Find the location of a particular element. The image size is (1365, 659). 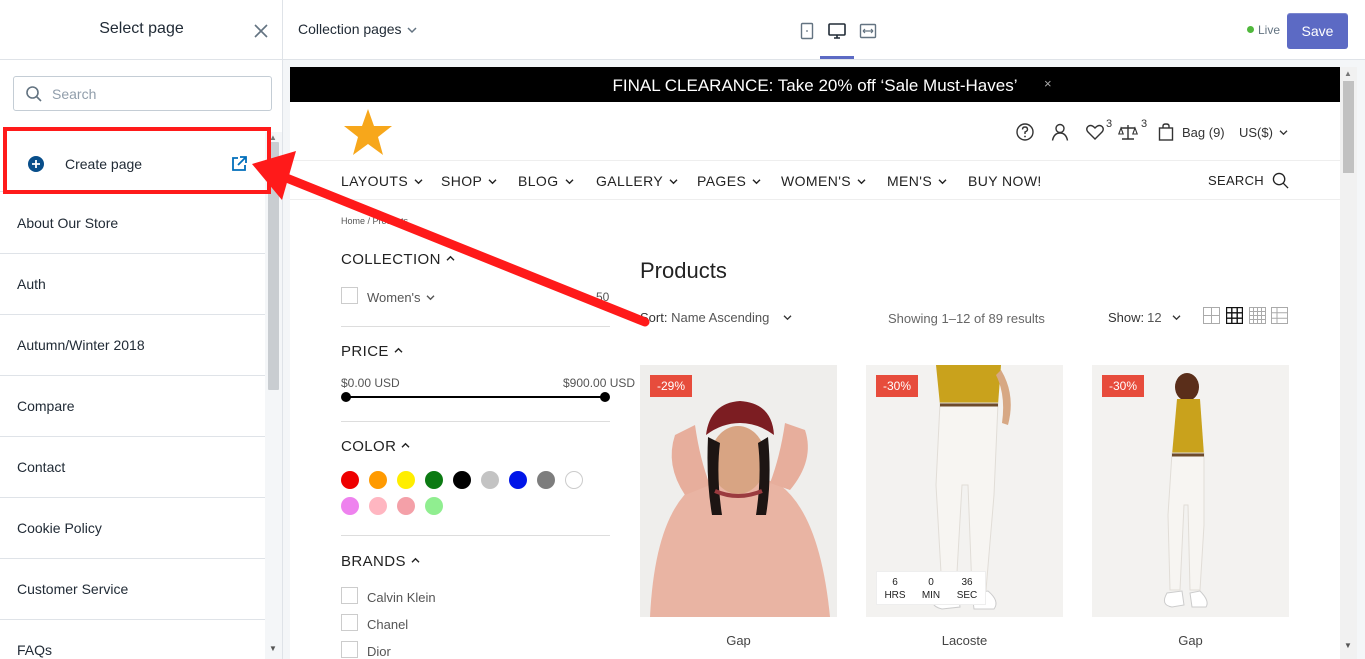

countdown-unit: HRS is located at coordinates (895, 595).